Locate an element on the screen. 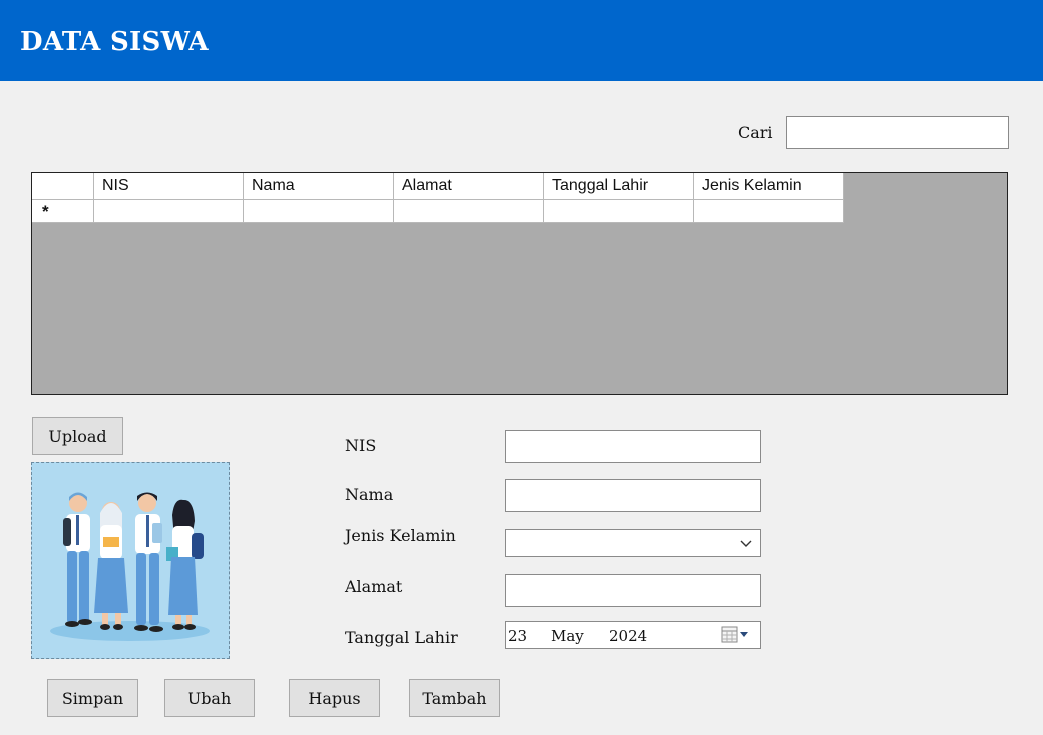 This screenshot has width=1043, height=735. date-month: May is located at coordinates (567, 636).